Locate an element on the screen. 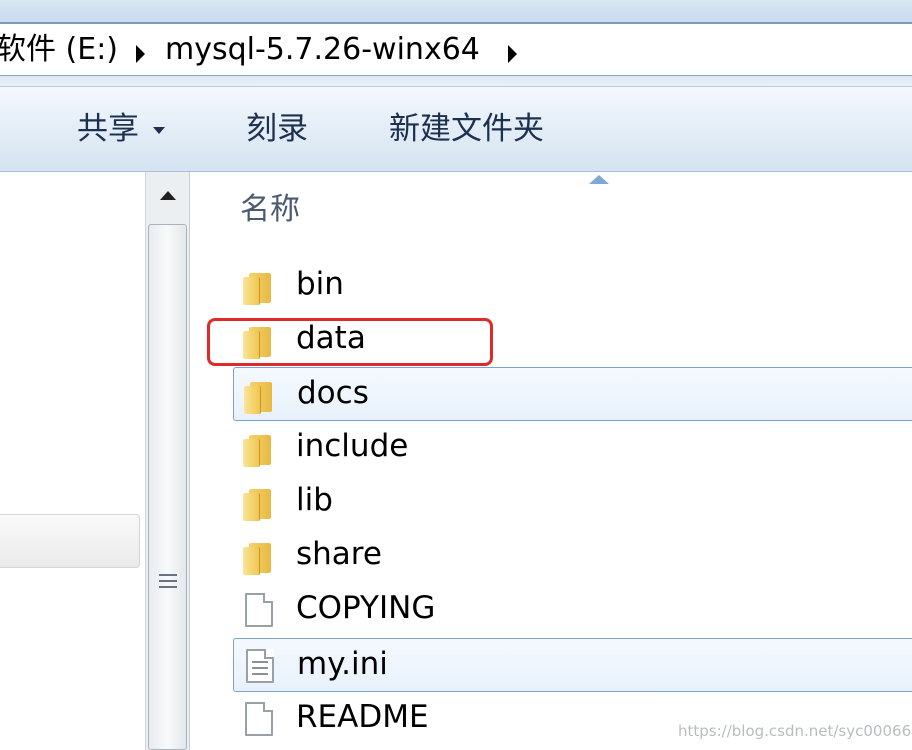 The image size is (912, 750). burn-button: 刻录 is located at coordinates (277, 129).